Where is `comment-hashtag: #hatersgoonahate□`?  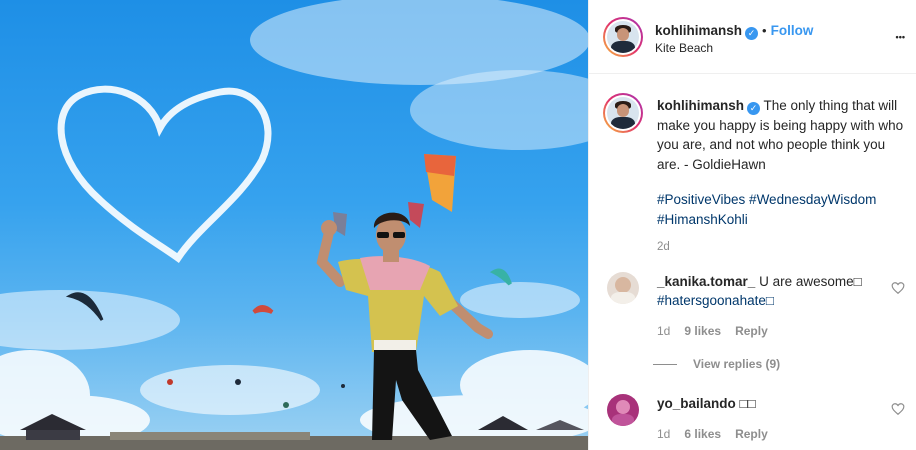
comment-hashtag: #hatersgoonahate□ is located at coordinates (764, 300).